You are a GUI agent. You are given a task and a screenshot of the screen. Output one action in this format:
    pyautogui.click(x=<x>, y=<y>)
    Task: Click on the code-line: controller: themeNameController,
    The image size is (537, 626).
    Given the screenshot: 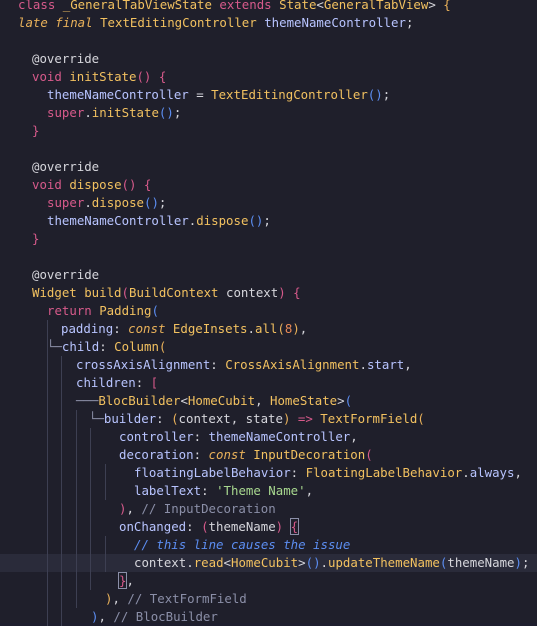 What is the action you would take?
    pyautogui.click(x=268, y=437)
    